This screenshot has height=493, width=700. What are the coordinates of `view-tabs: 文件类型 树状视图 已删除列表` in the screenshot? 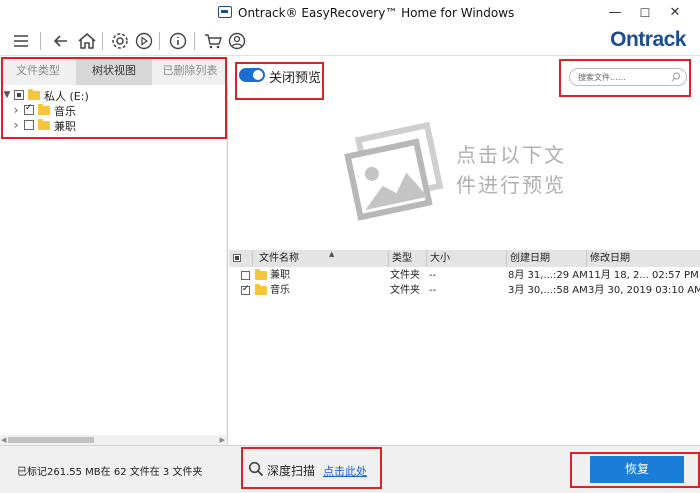 It's located at (114, 71).